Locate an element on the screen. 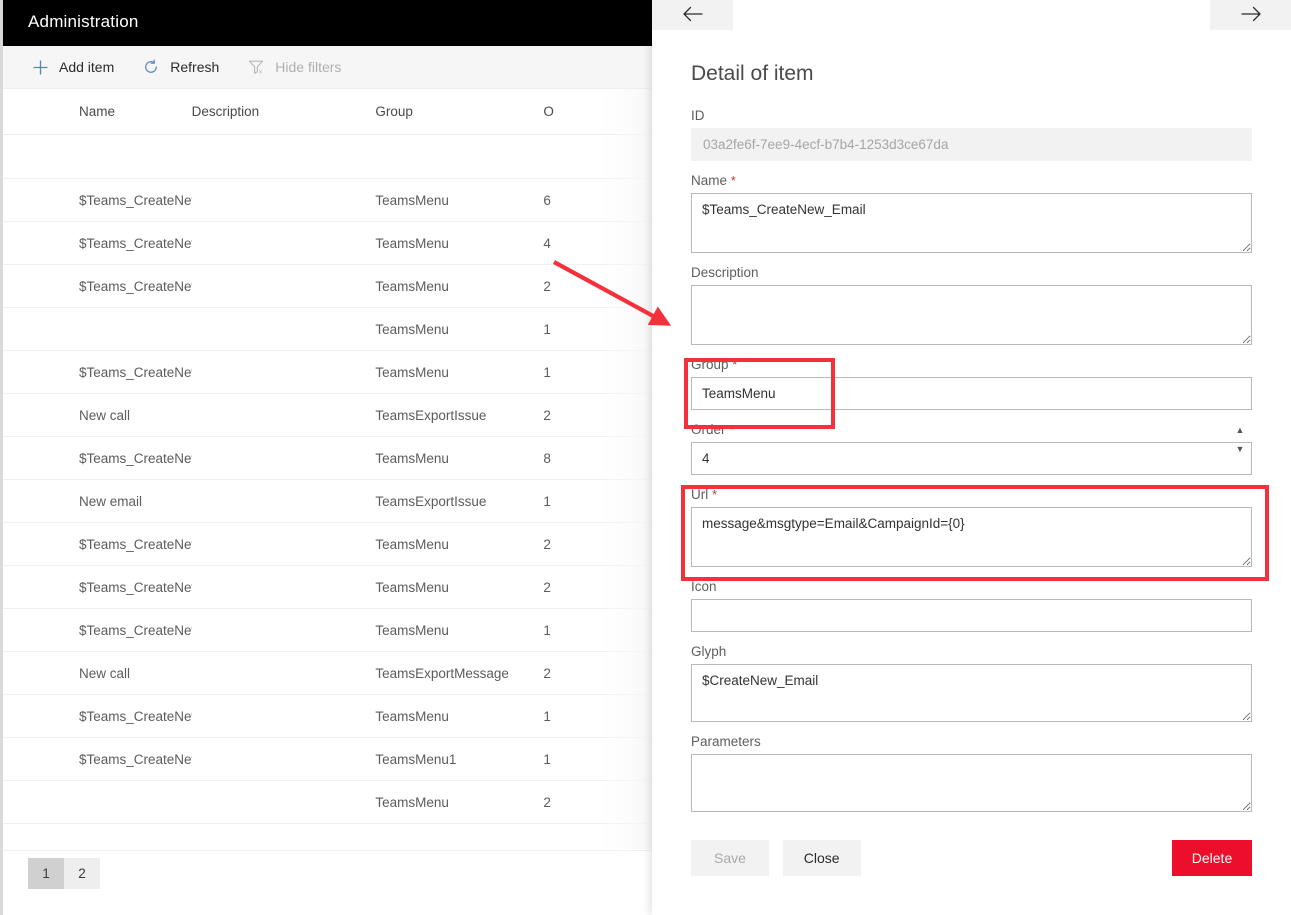 The height and width of the screenshot is (915, 1291). url-input is located at coordinates (971, 537).